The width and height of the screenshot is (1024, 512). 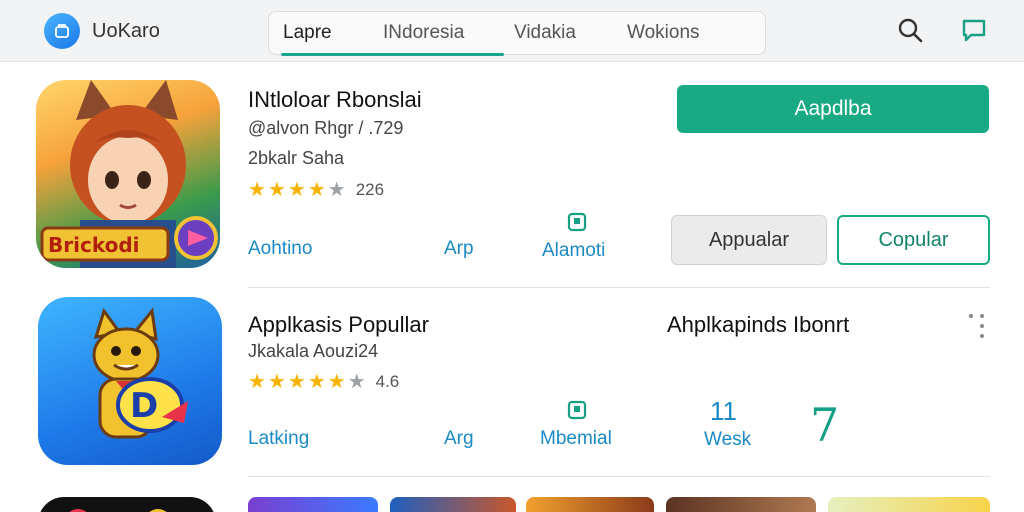 I want to click on app-rating: ★ ★ ★ ★ ★ 226, so click(x=316, y=190).